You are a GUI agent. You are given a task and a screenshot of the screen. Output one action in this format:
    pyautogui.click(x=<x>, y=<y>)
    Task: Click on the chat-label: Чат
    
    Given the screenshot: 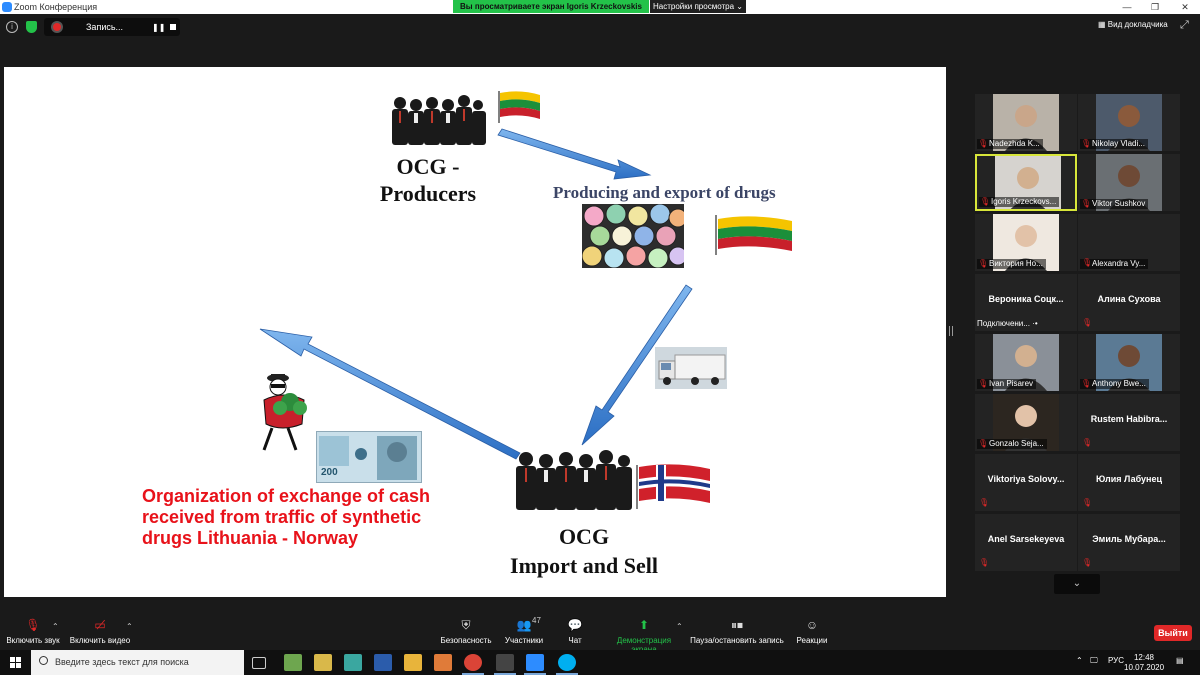 What is the action you would take?
    pyautogui.click(x=575, y=640)
    